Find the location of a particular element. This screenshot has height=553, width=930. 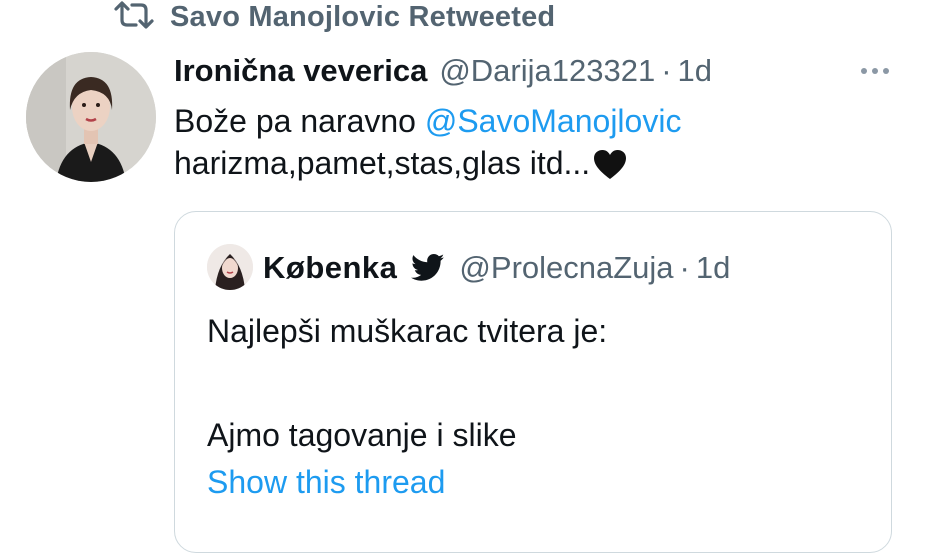

retweet-label: Savo Manojlovic Retweeted is located at coordinates (363, 16).